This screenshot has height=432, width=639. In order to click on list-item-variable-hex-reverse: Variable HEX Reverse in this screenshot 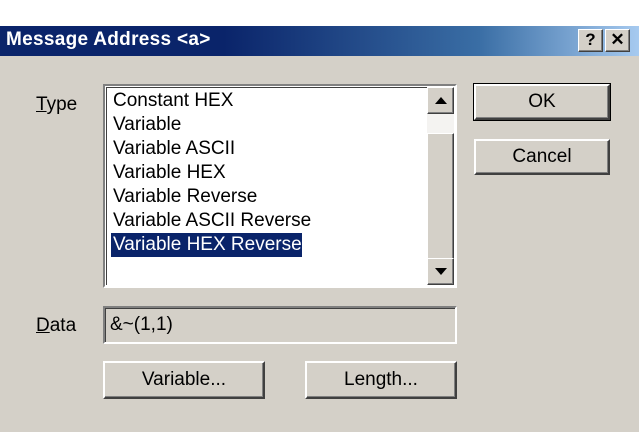, I will do `click(206, 245)`.